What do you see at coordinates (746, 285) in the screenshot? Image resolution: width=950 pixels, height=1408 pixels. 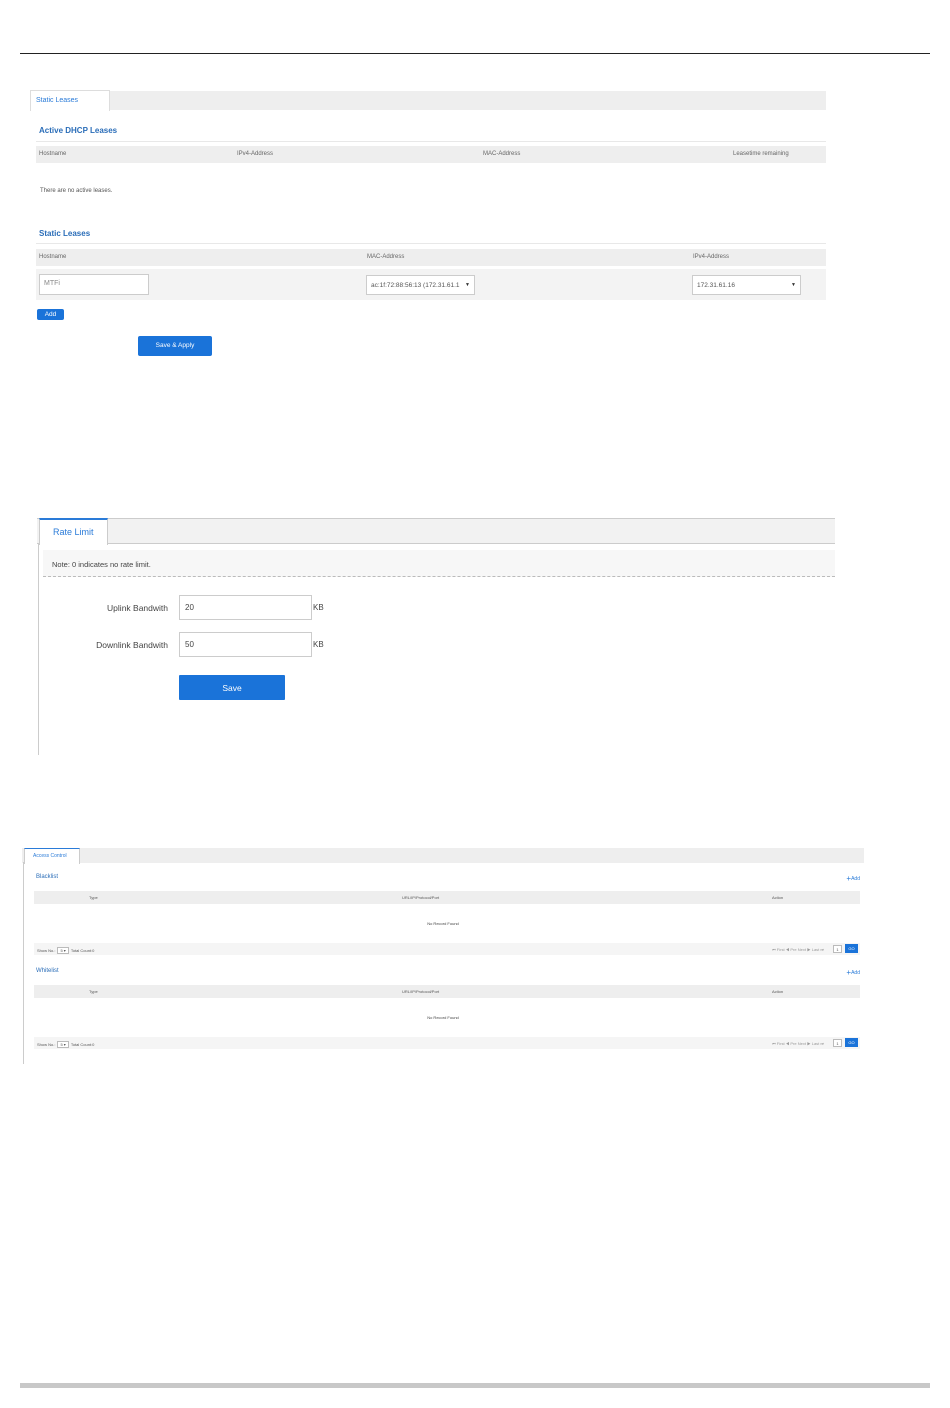 I see `ipv4-select: 172.31.61.16 ▼` at bounding box center [746, 285].